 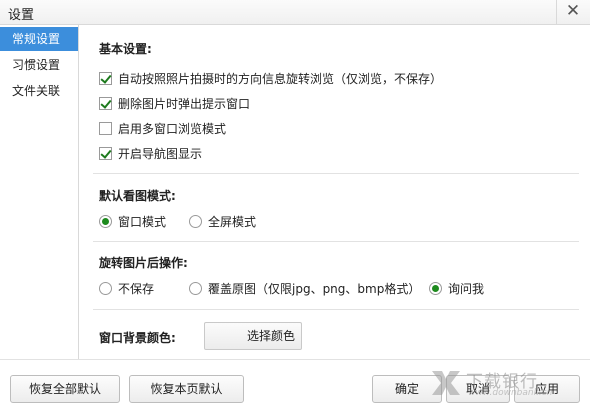 I want to click on auto-rotate-checkbox, so click(x=105, y=78).